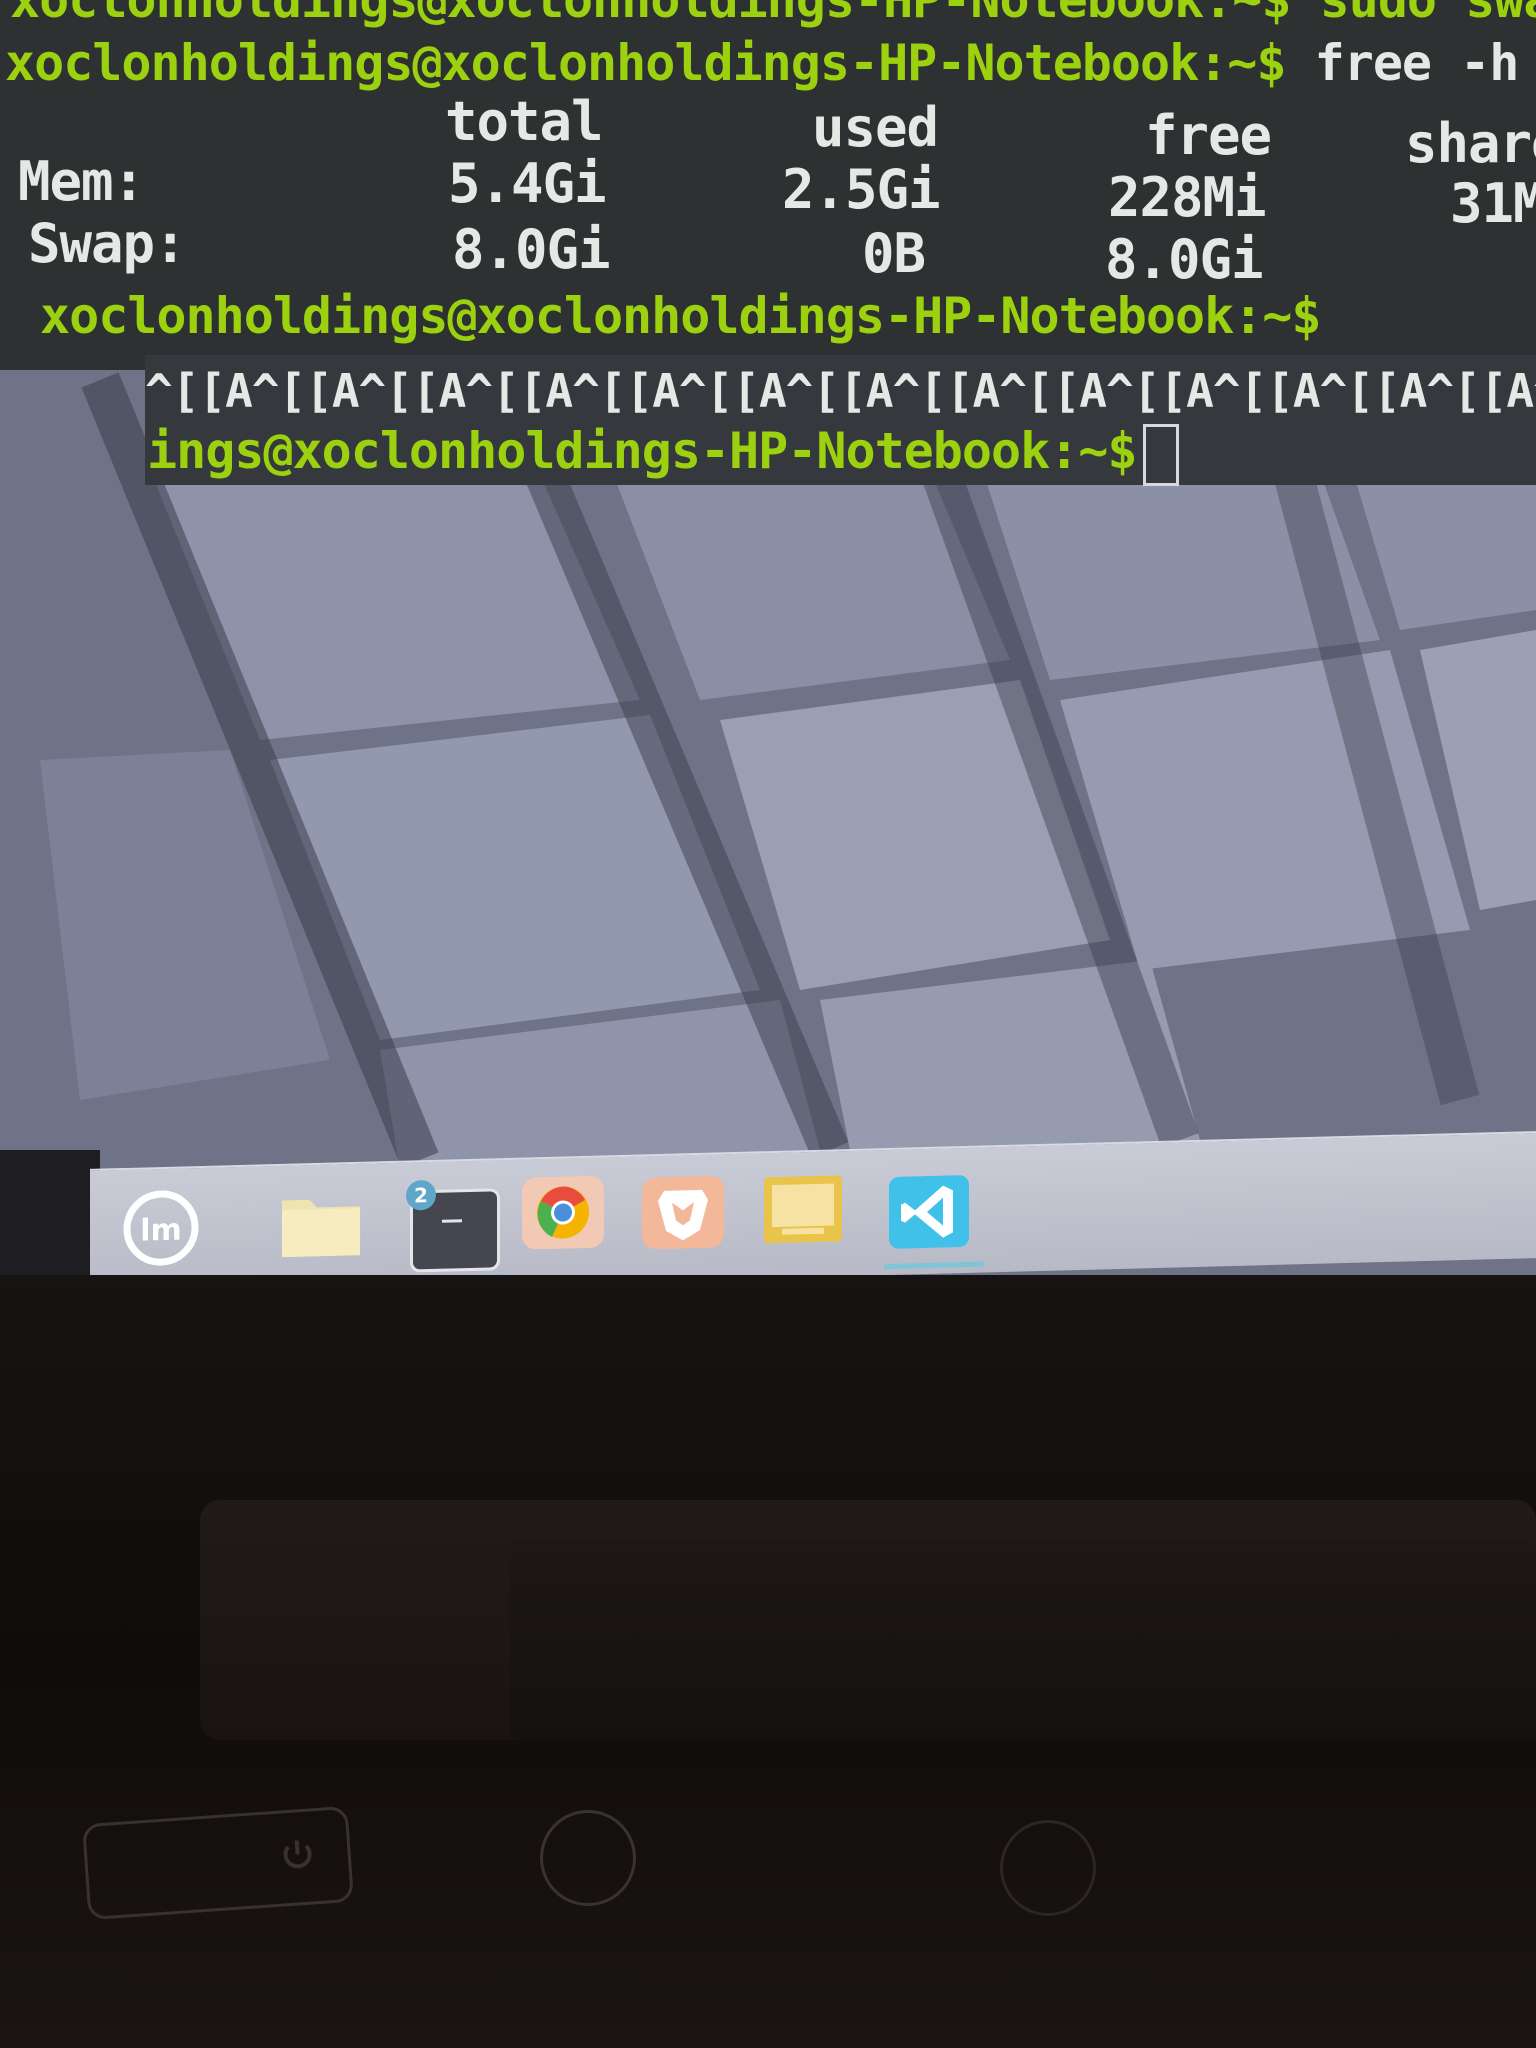 This screenshot has width=1536, height=2048. I want to click on power-button, so click(218, 1863).